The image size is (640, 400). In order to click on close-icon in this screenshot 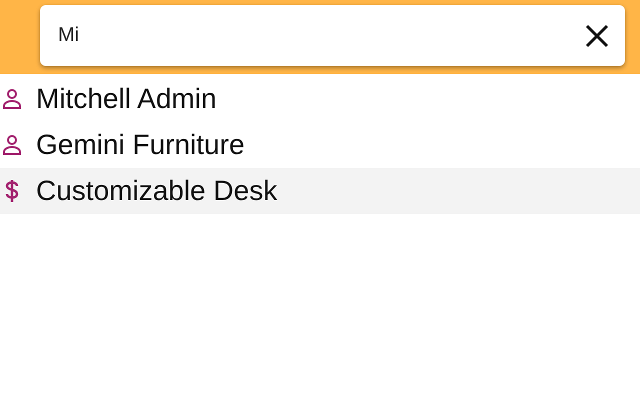, I will do `click(597, 36)`.